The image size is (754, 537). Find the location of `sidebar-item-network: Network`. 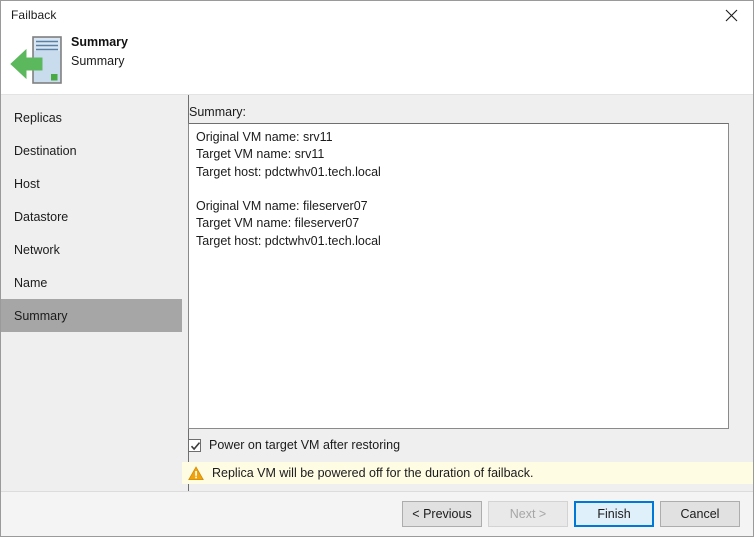

sidebar-item-network: Network is located at coordinates (91, 249).